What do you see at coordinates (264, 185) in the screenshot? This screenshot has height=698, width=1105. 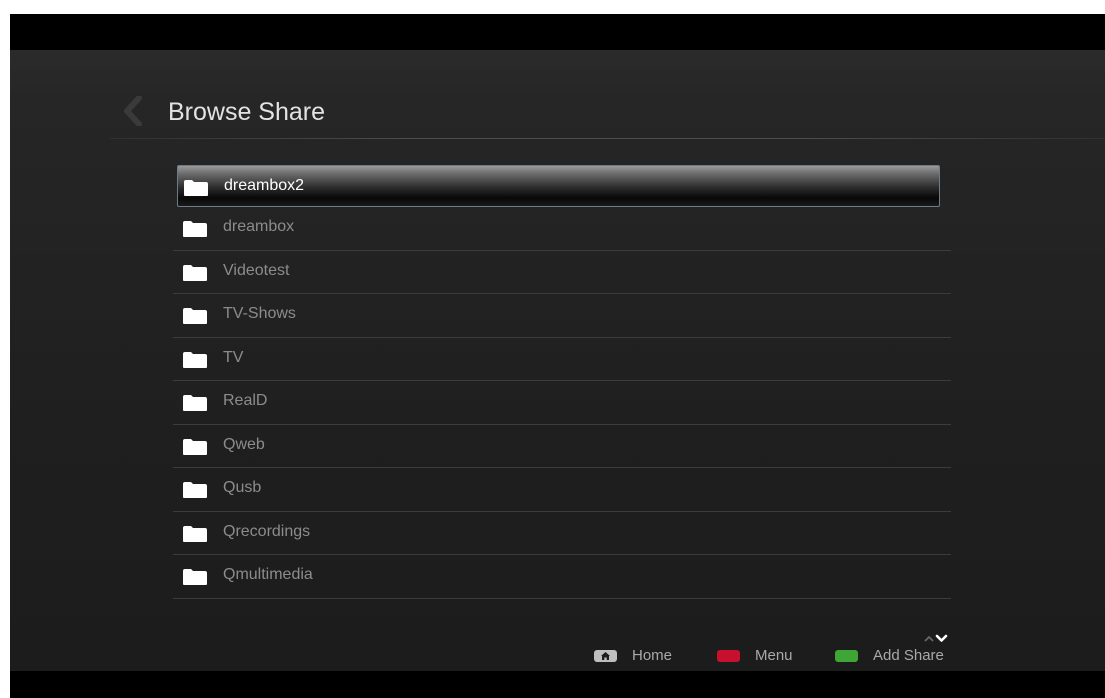 I see `list-item-label: dreambox2` at bounding box center [264, 185].